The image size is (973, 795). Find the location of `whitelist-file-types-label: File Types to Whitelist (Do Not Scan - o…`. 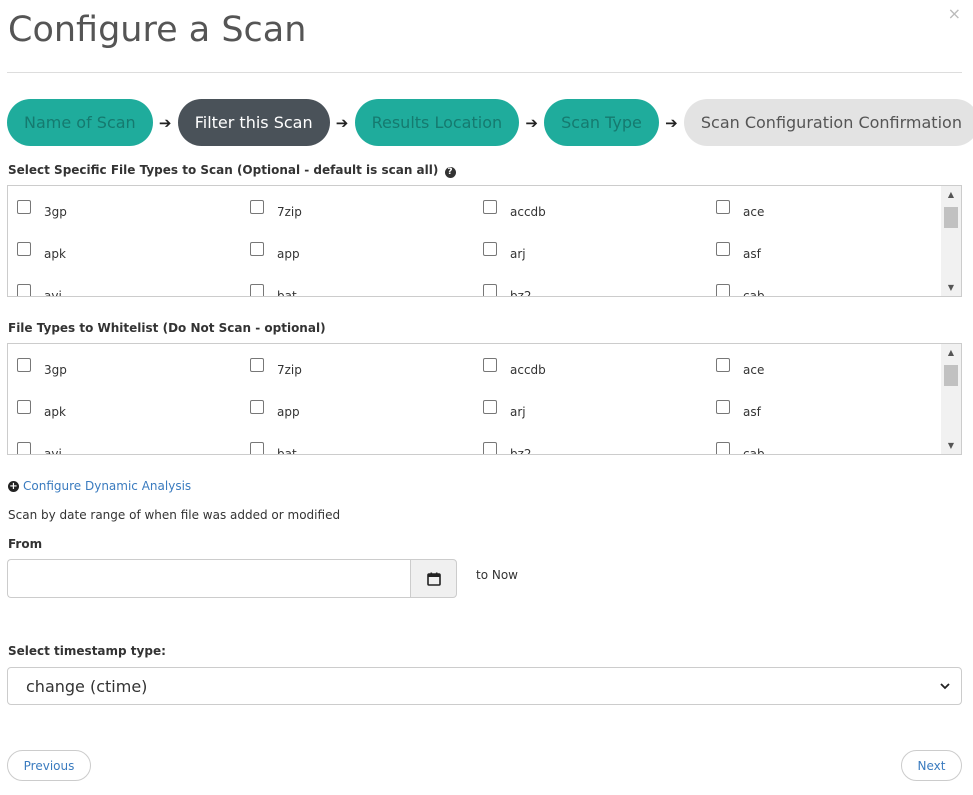

whitelist-file-types-label: File Types to Whitelist (Do Not Scan - o… is located at coordinates (167, 328).